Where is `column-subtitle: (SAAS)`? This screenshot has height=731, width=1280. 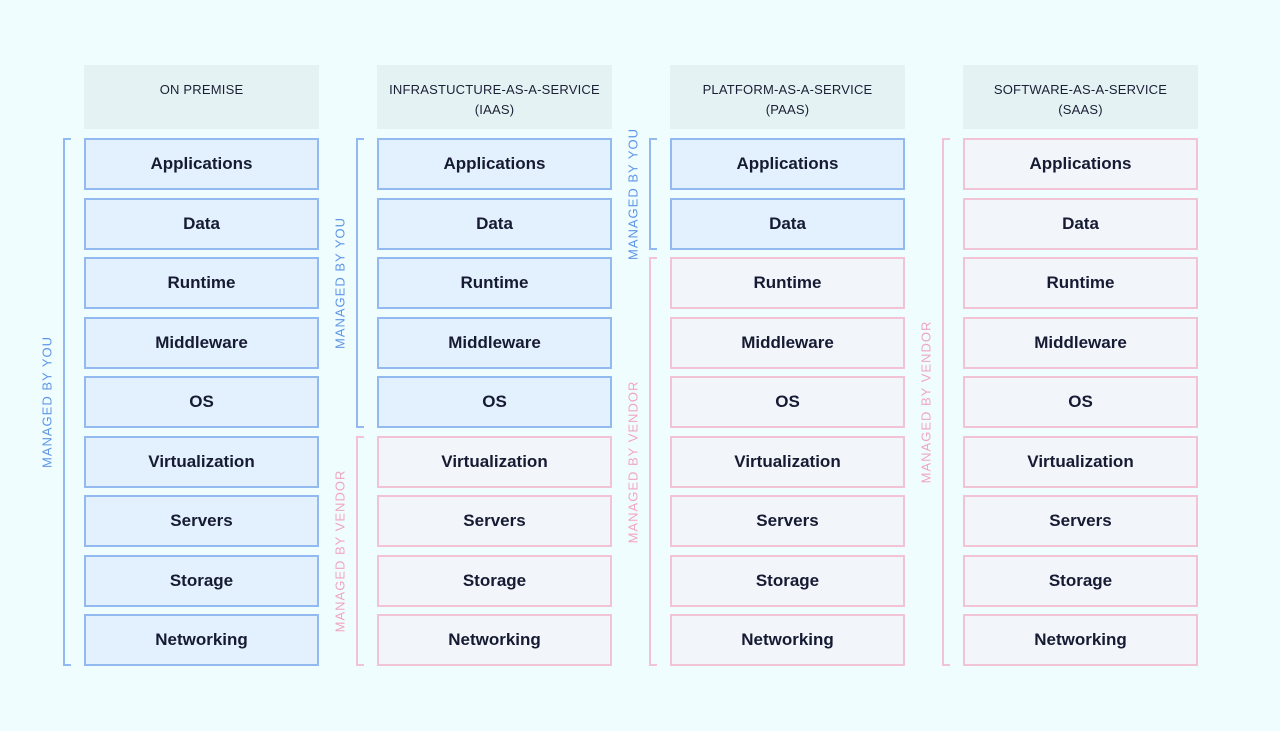 column-subtitle: (SAAS) is located at coordinates (1080, 109).